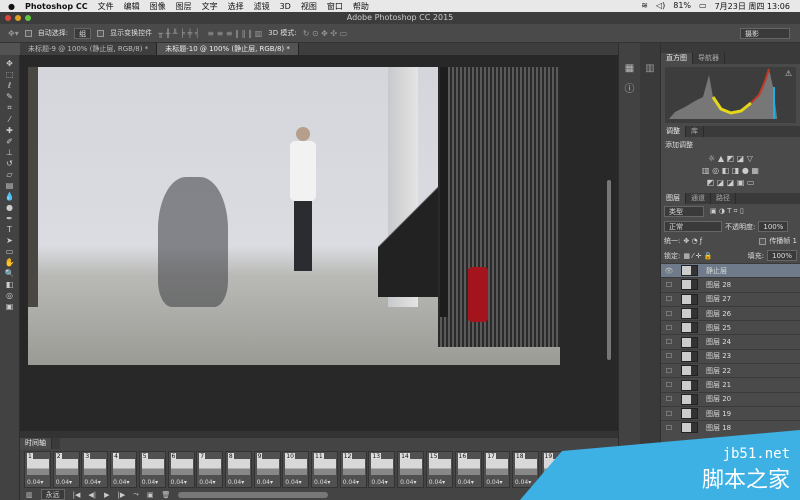 The image size is (800, 500). Describe the element at coordinates (788, 73) in the screenshot. I see `warning-icon: ⚠` at that location.